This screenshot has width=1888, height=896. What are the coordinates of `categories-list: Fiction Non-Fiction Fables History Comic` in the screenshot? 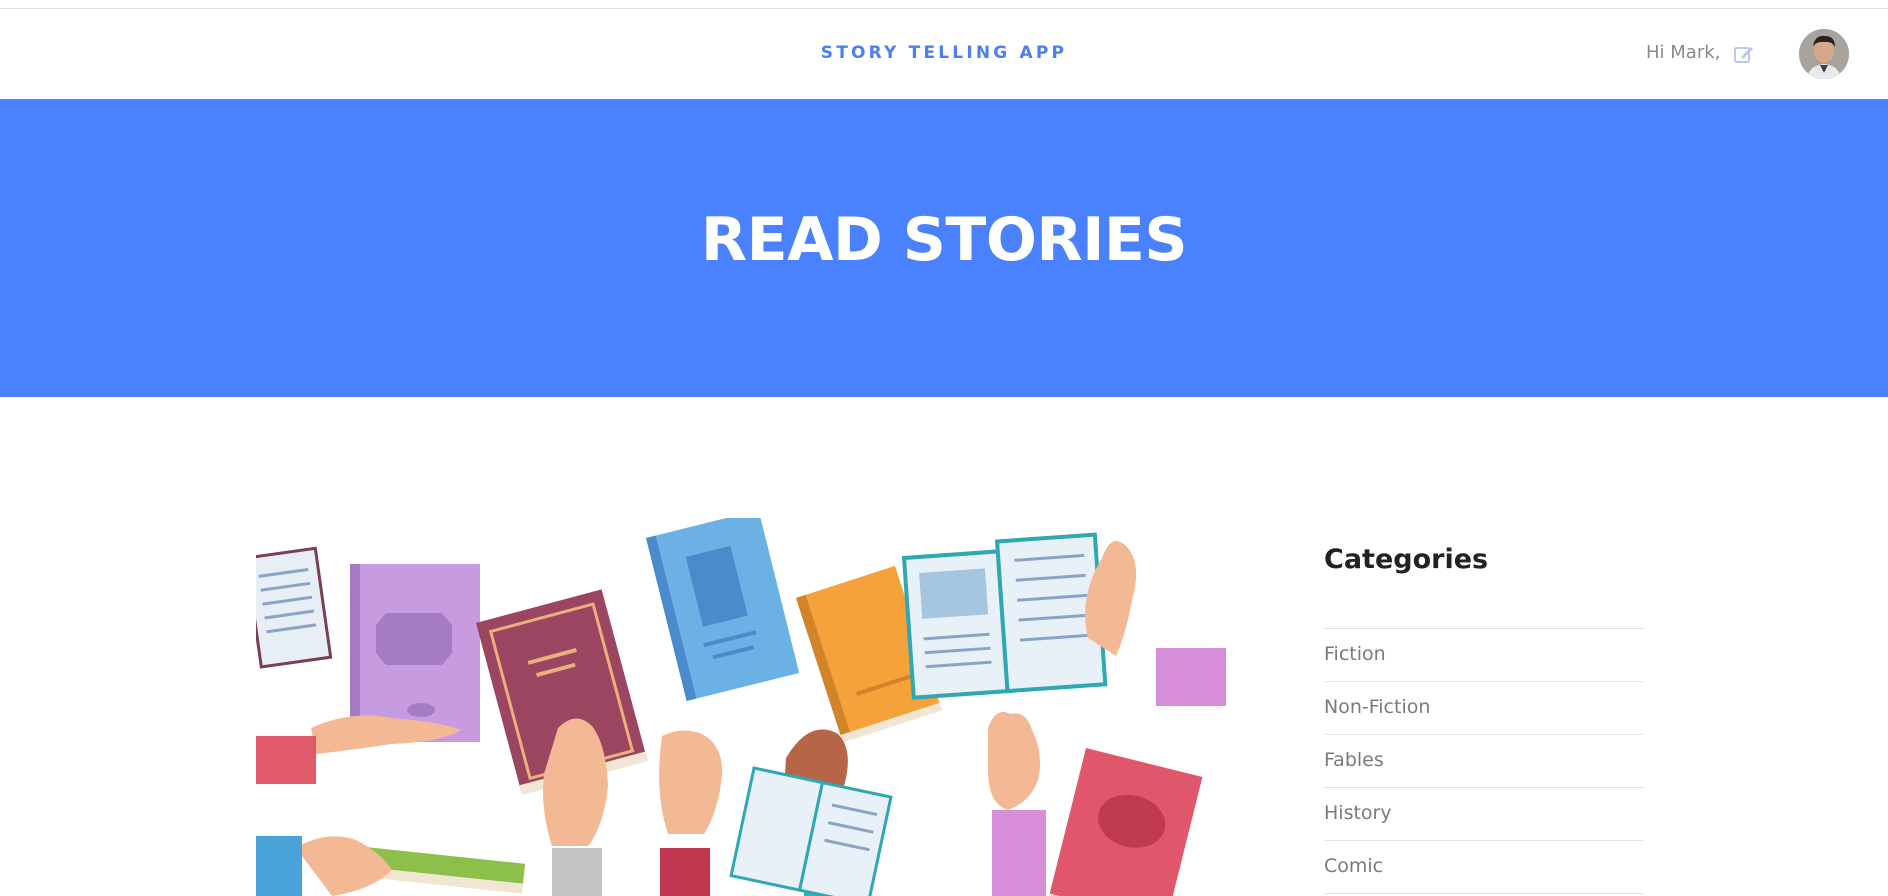 It's located at (1484, 761).